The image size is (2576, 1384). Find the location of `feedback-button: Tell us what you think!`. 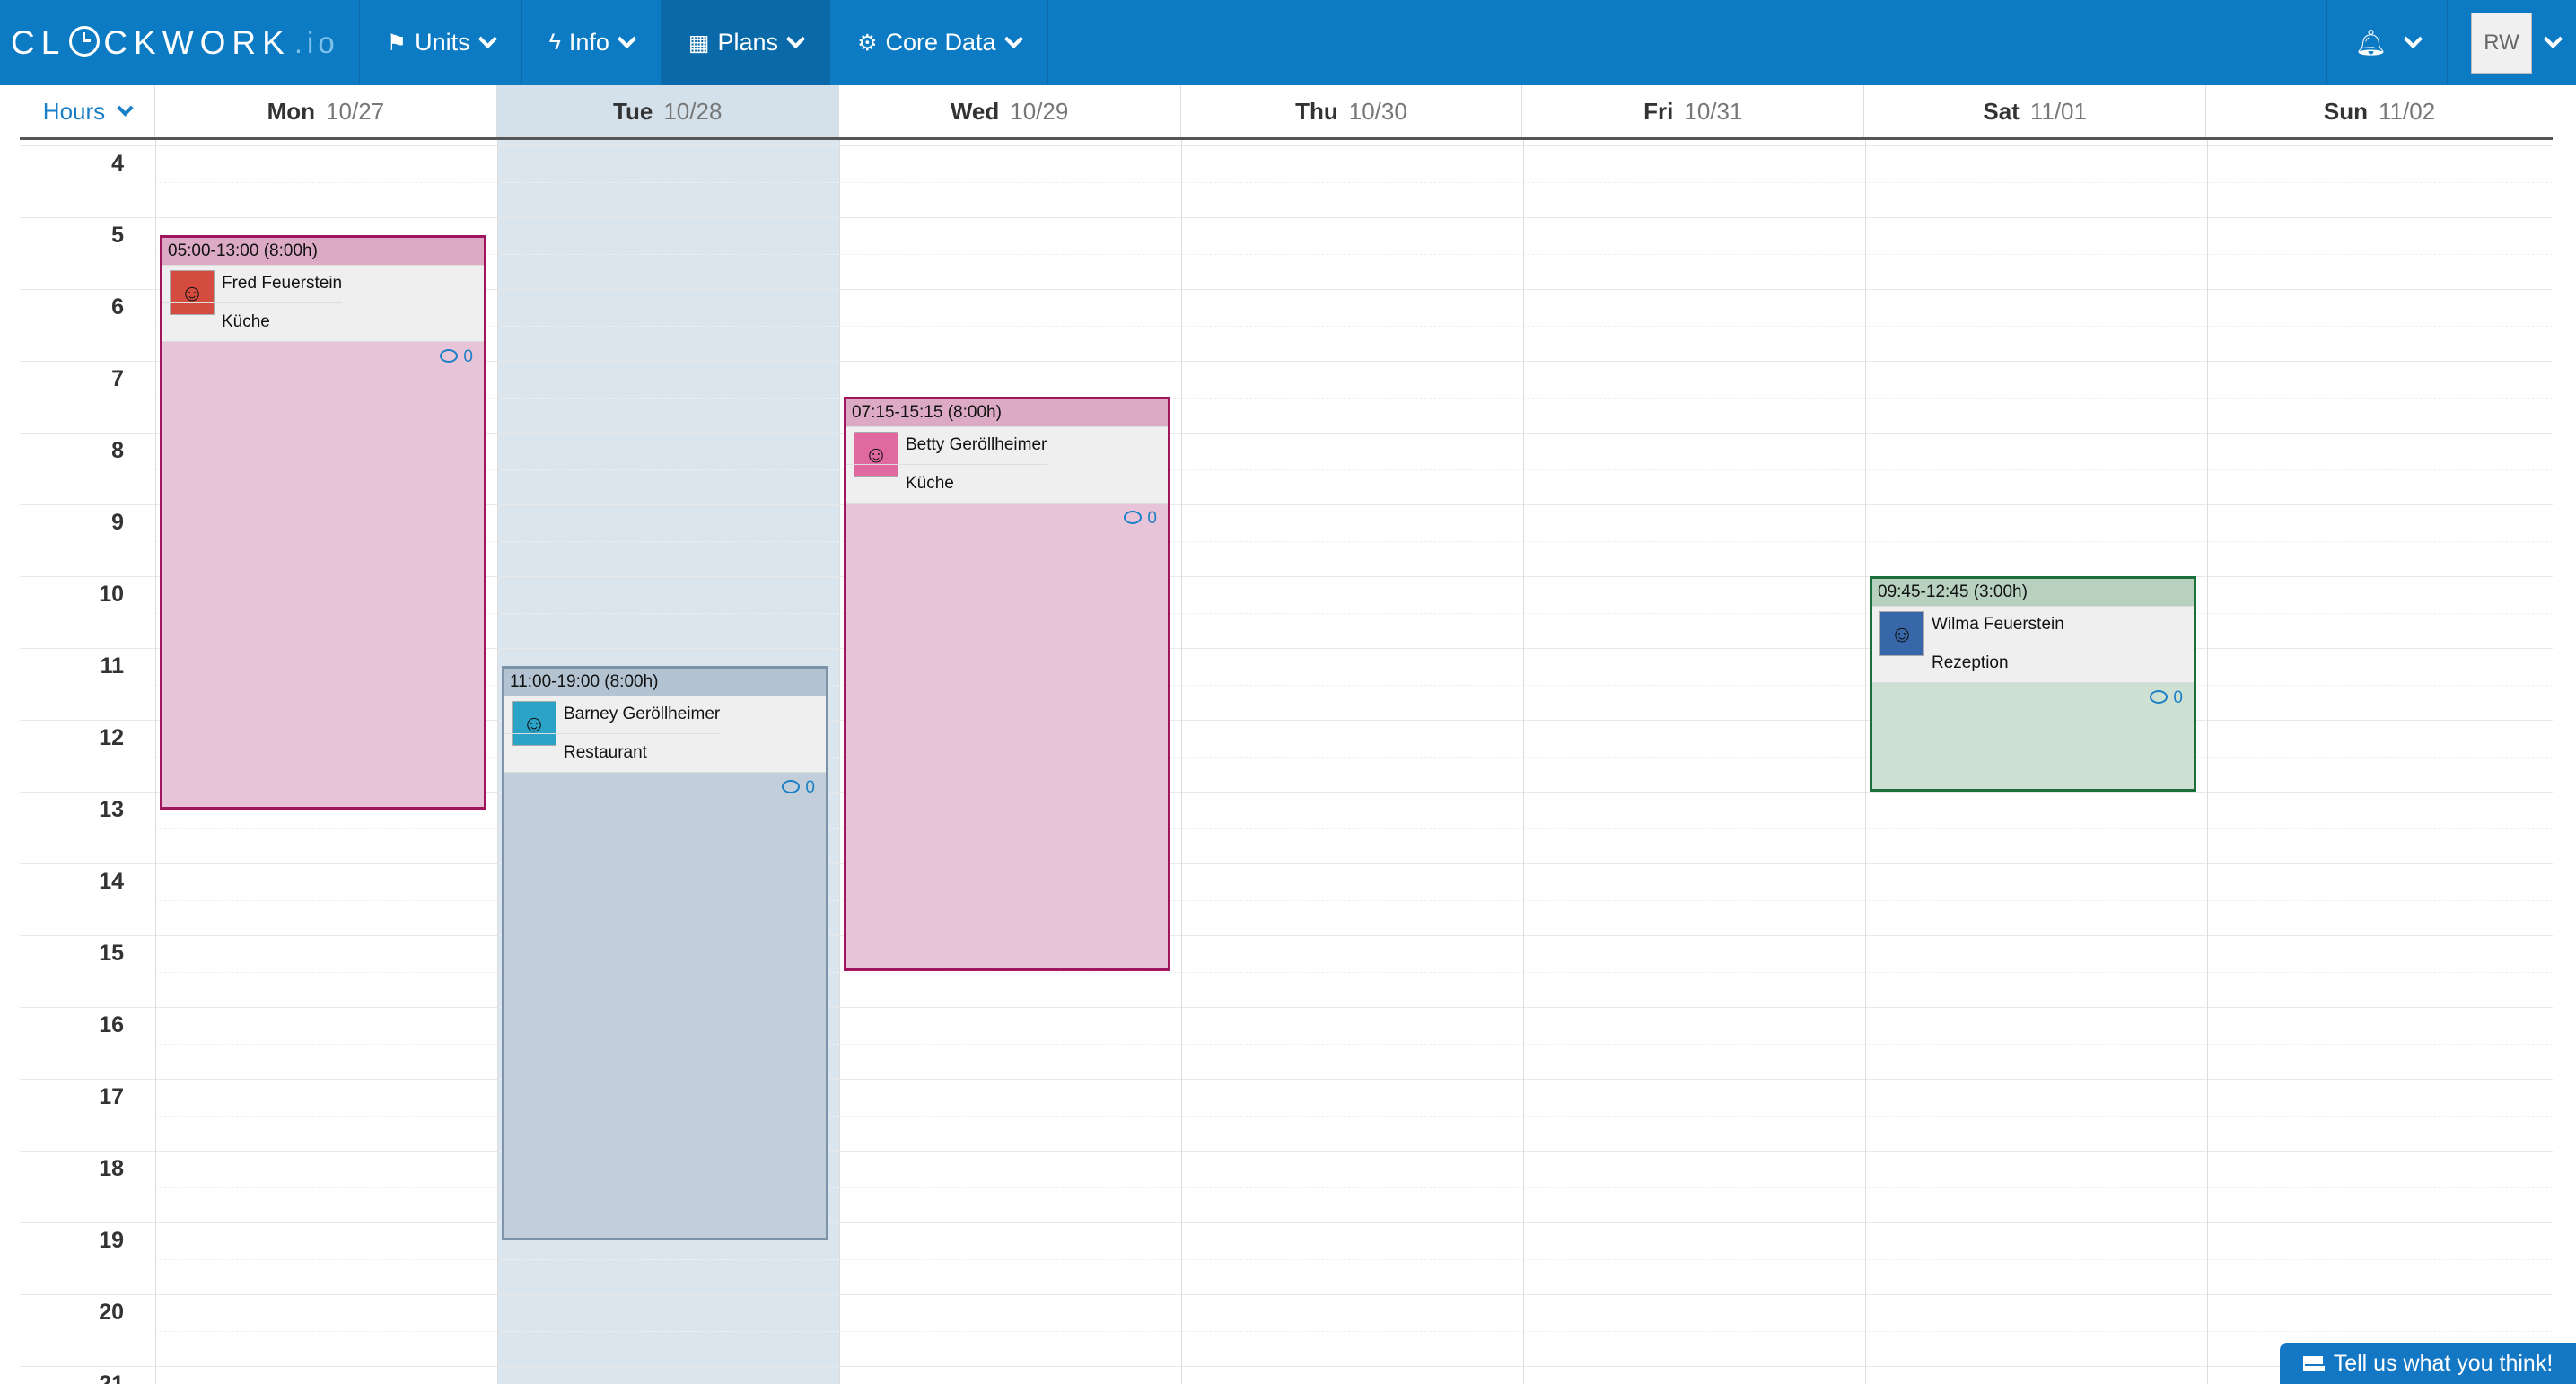

feedback-button: Tell us what you think! is located at coordinates (2428, 1363).